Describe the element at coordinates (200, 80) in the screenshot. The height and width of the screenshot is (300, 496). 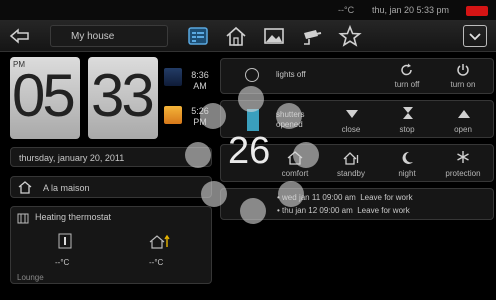
I see `sunrise-time: 8:36 AM` at that location.